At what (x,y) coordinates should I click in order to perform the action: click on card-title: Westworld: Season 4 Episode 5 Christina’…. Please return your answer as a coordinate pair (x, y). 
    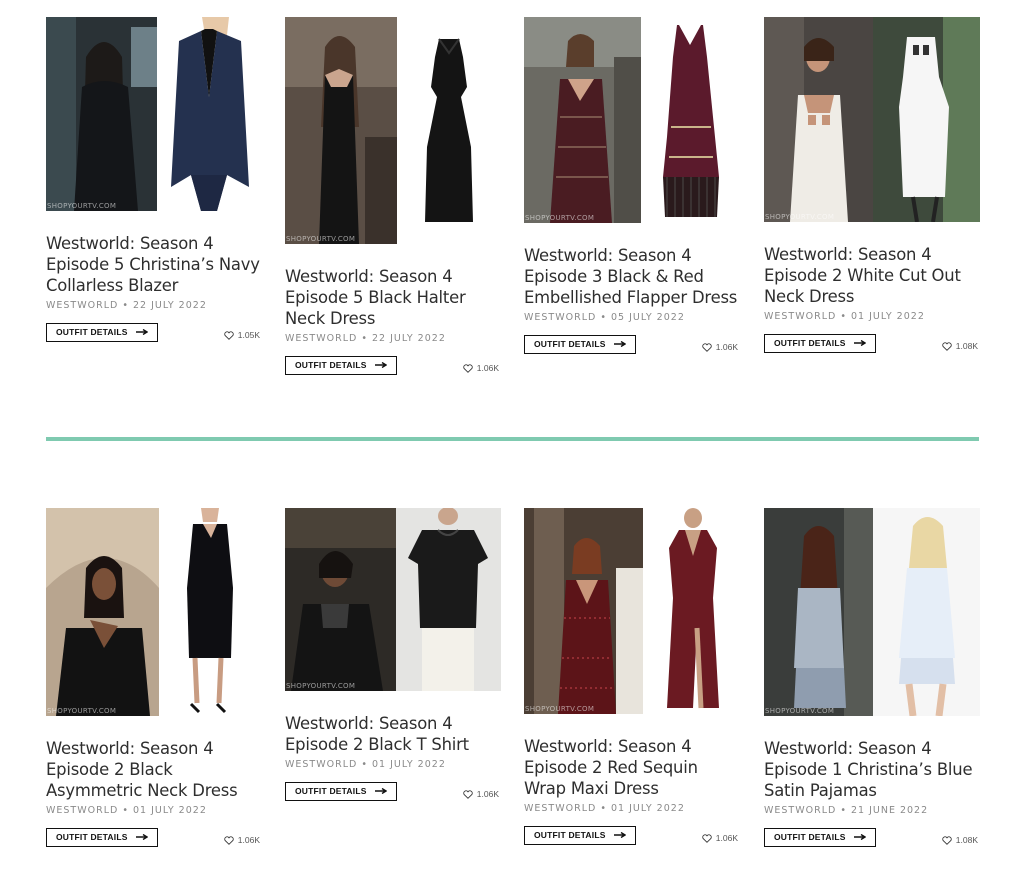
    Looking at the image, I should click on (154, 264).